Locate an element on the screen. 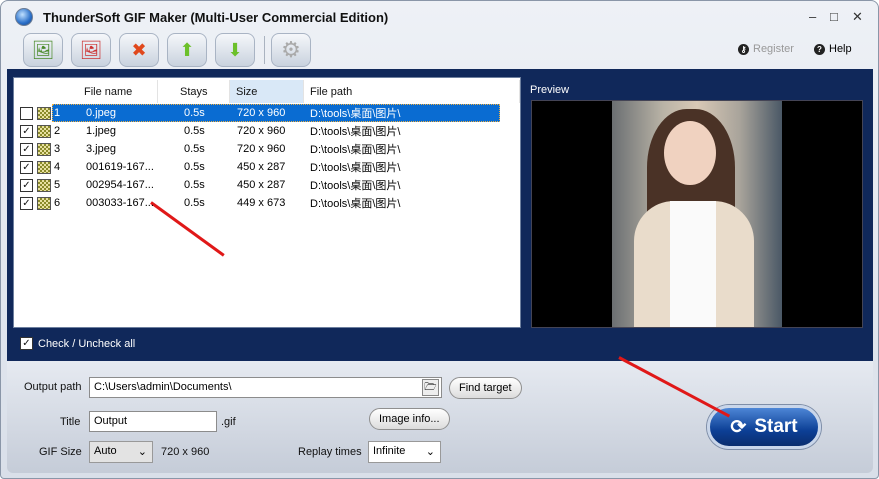  replay-times-value: Infinite is located at coordinates (389, 451).